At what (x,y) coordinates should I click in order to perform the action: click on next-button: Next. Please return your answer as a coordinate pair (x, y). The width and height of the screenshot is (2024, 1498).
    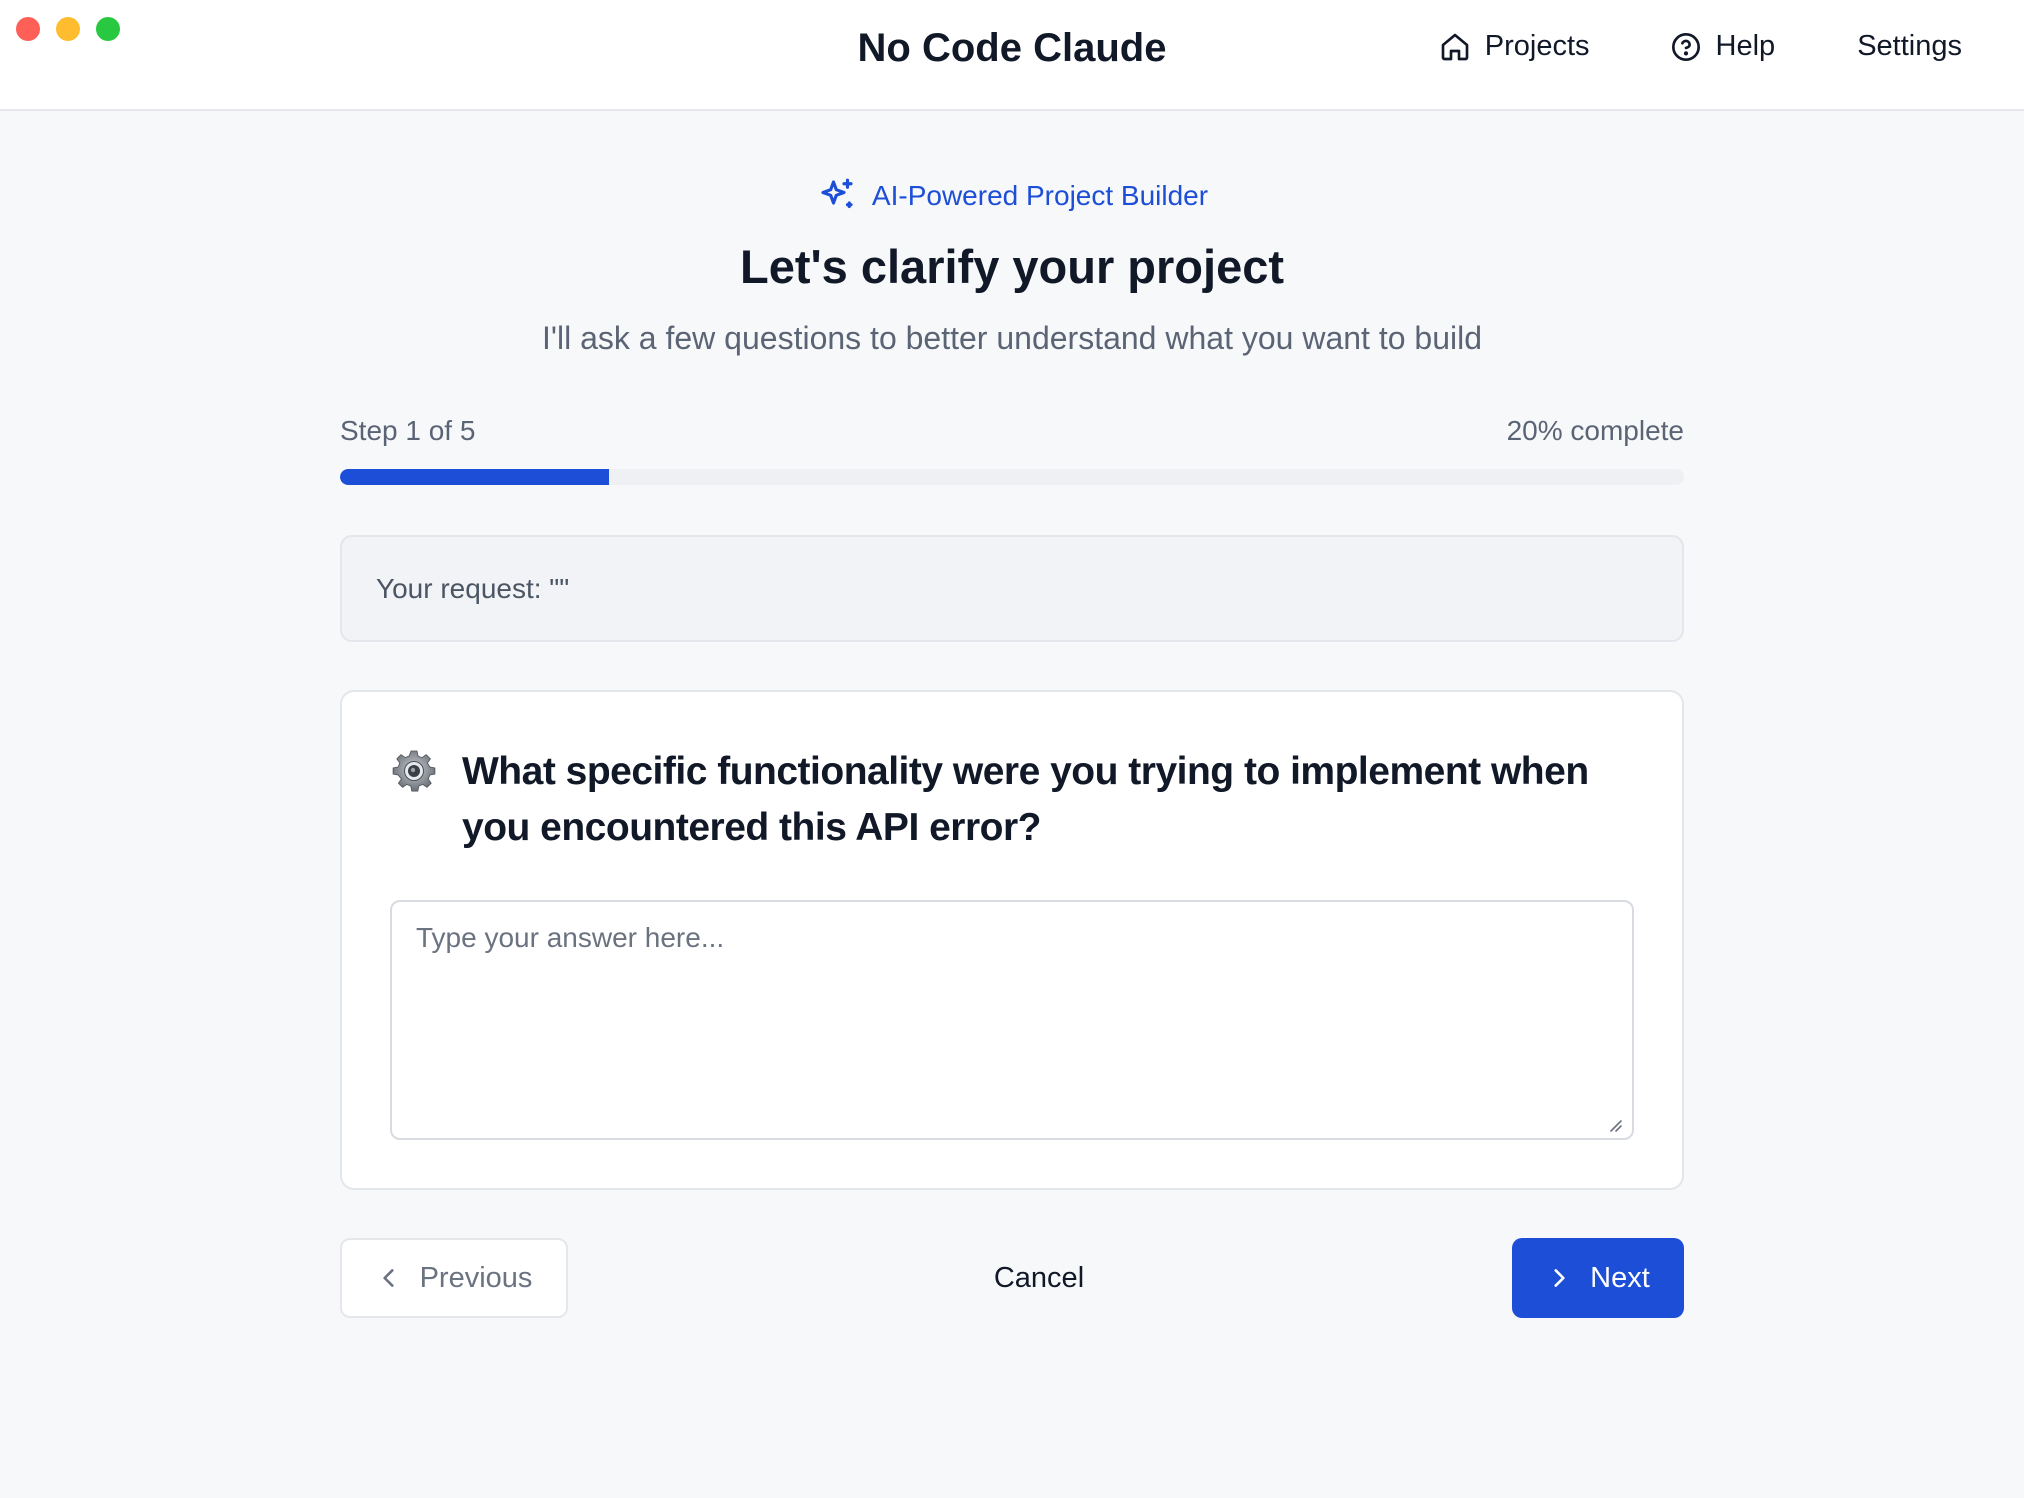
    Looking at the image, I should click on (1598, 1278).